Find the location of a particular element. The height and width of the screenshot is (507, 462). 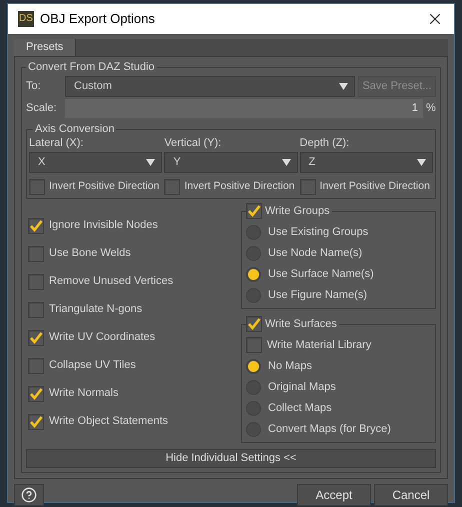

radio-label: No Maps is located at coordinates (290, 366).